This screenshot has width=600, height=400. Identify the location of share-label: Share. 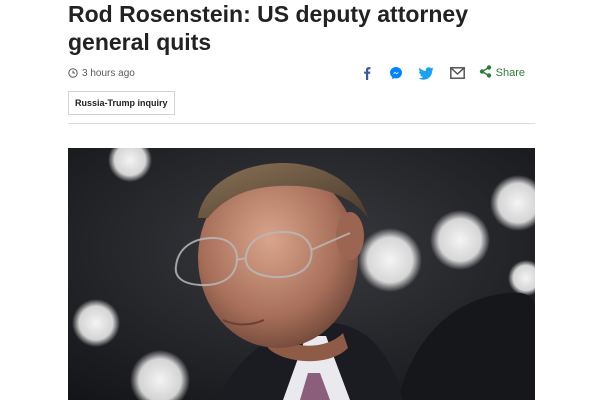
(510, 73).